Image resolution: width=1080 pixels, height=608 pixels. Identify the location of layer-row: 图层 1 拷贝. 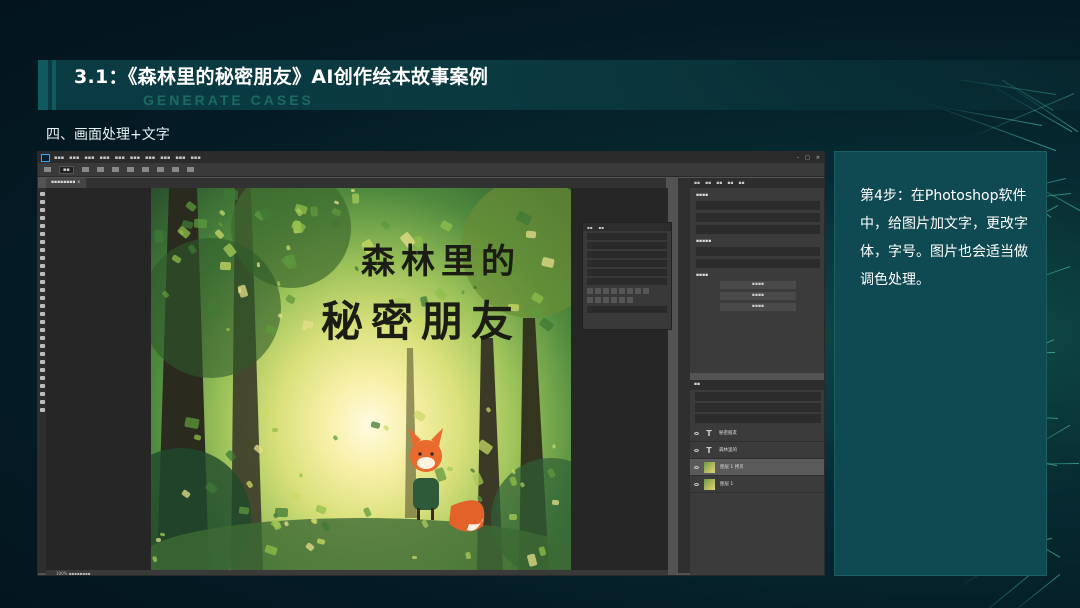
(757, 467).